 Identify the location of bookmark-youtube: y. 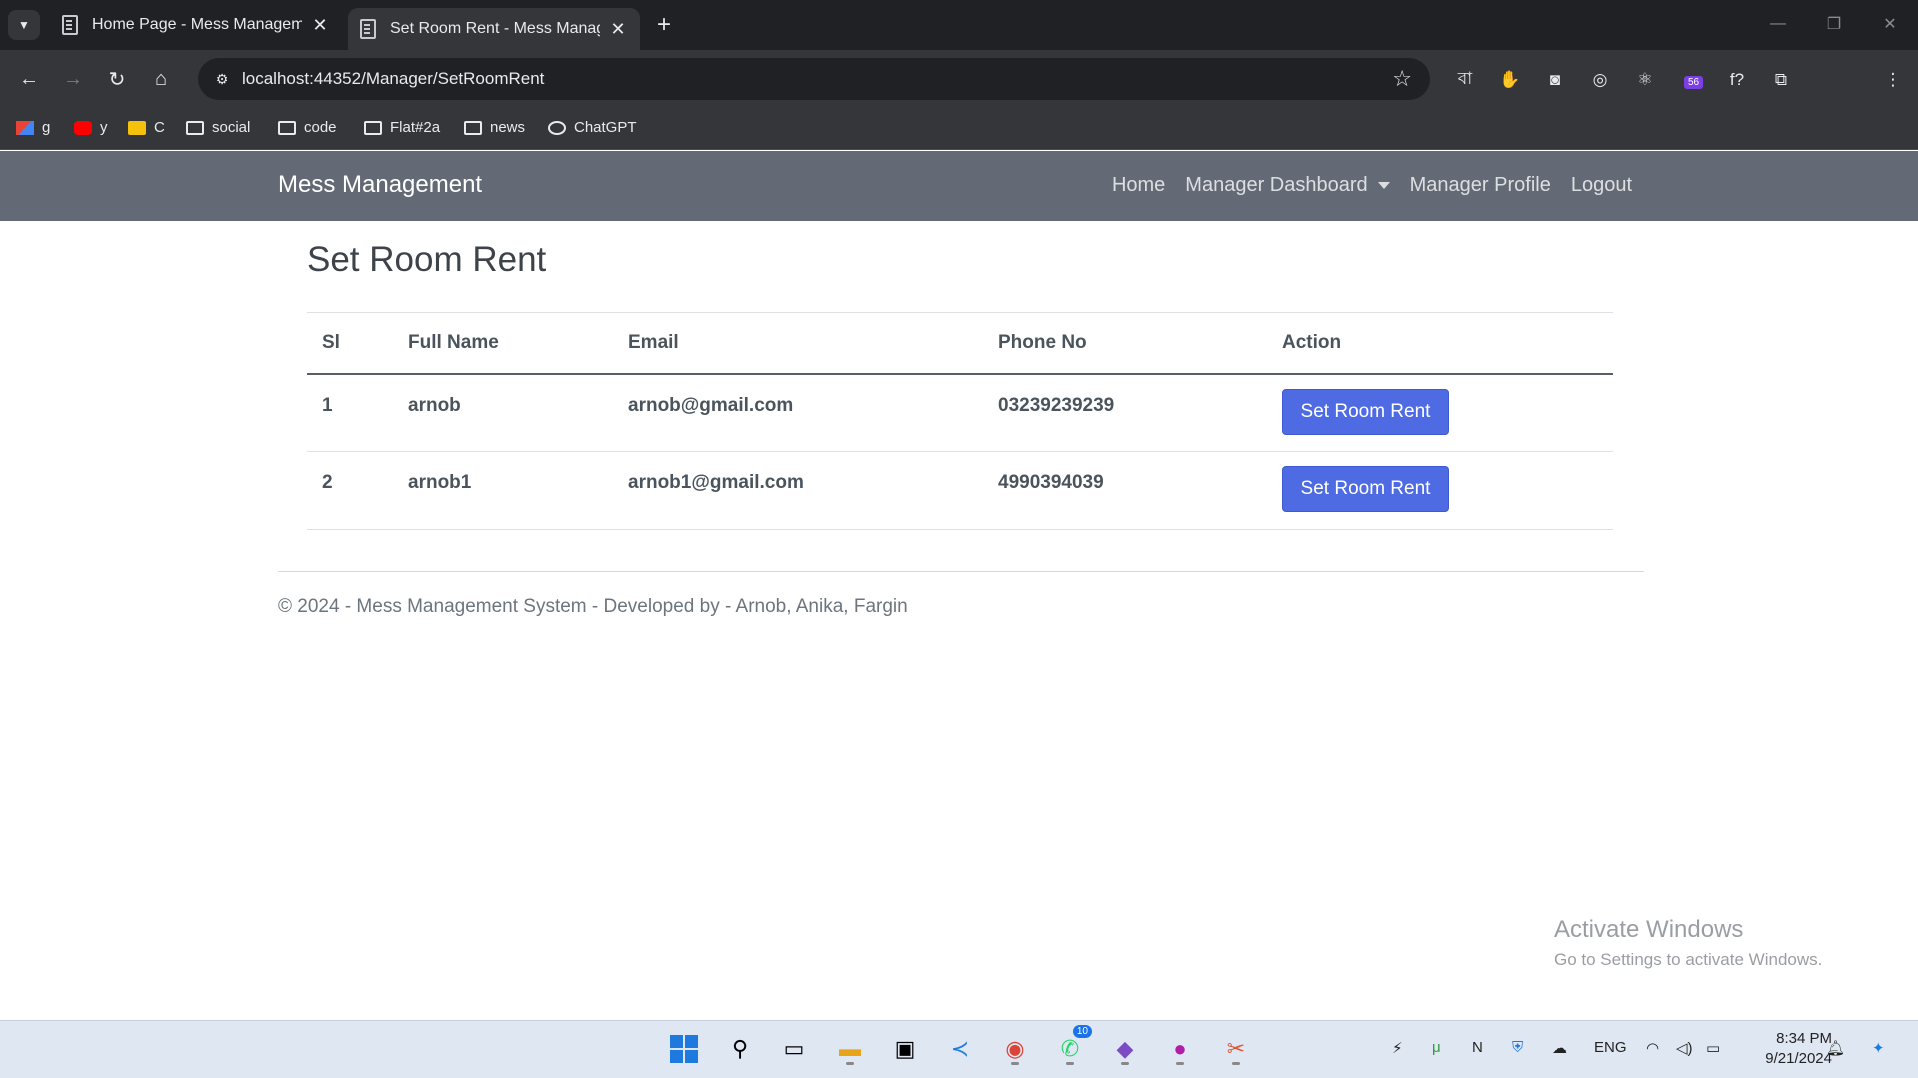
(91, 127).